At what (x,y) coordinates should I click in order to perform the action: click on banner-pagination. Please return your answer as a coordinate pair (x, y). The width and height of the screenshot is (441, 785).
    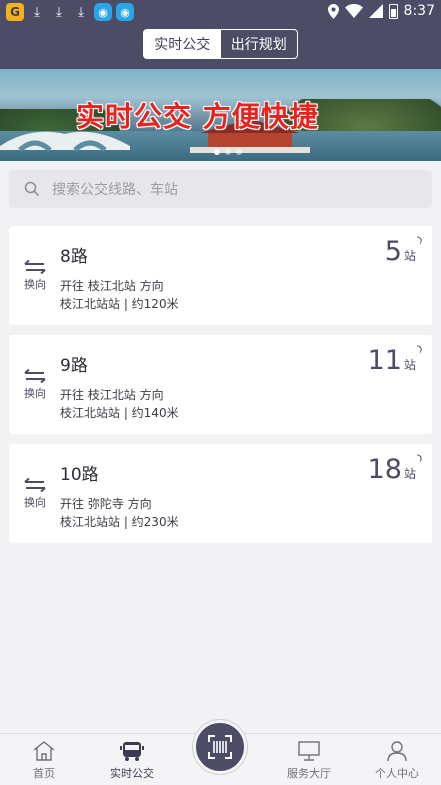
    Looking at the image, I should click on (228, 152).